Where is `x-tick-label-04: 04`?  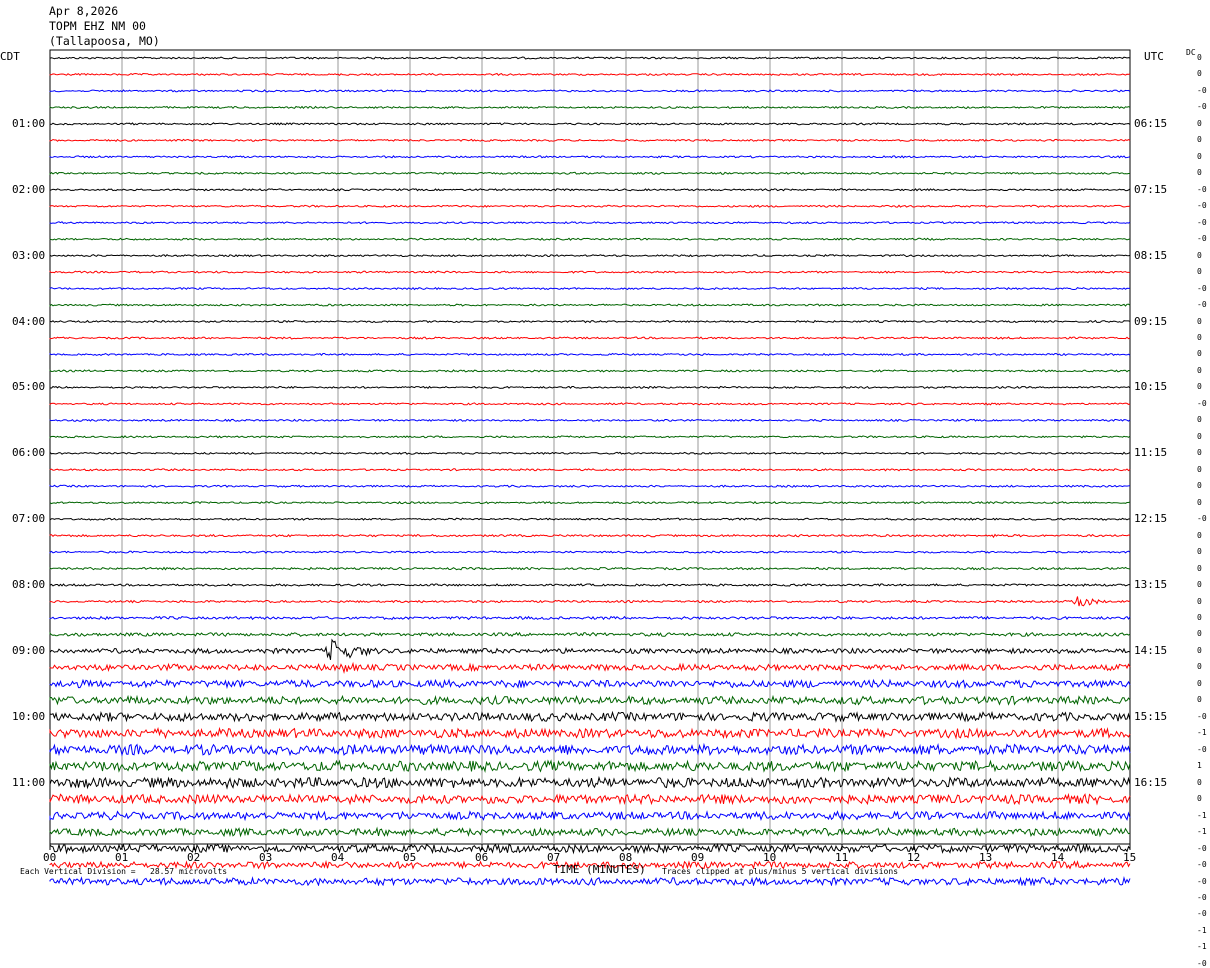
x-tick-label-04: 04 is located at coordinates (338, 857).